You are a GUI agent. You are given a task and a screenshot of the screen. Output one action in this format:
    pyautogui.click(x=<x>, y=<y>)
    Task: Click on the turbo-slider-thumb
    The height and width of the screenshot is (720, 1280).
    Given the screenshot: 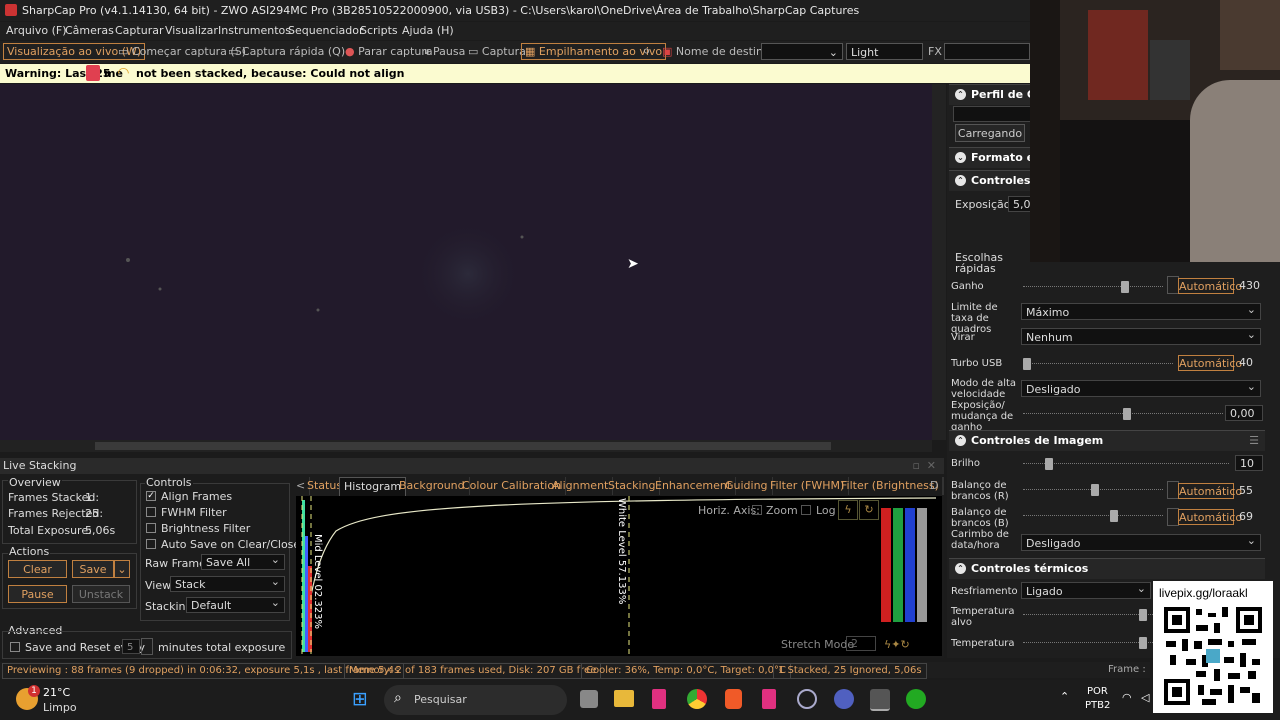 What is the action you would take?
    pyautogui.click(x=1027, y=364)
    